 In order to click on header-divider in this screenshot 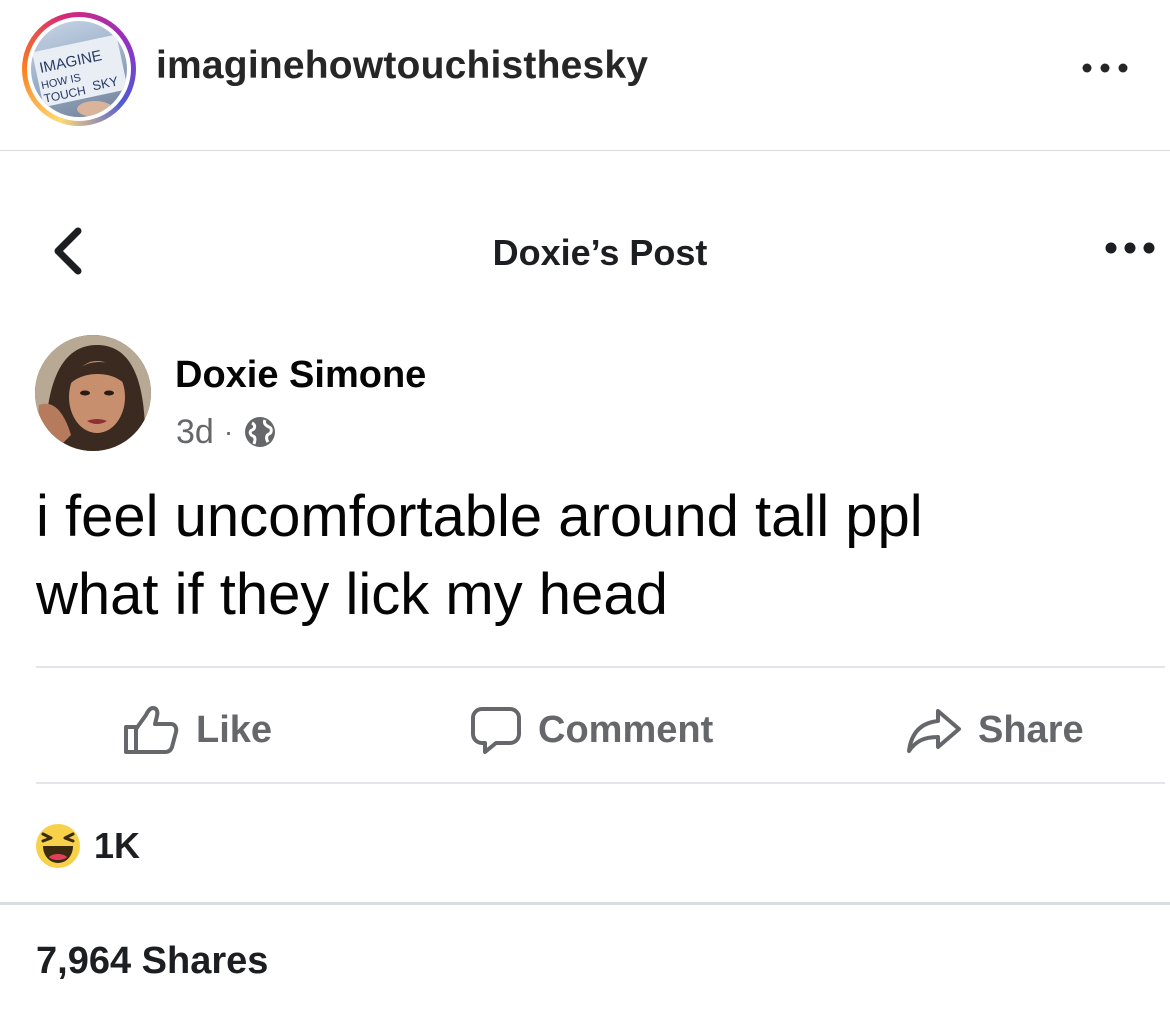, I will do `click(585, 150)`.